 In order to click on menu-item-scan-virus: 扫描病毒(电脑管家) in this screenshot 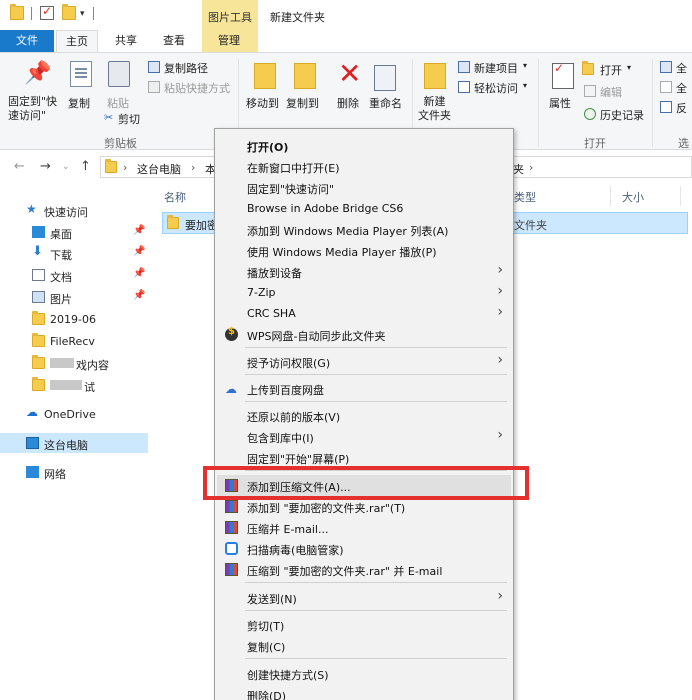, I will do `click(364, 548)`.